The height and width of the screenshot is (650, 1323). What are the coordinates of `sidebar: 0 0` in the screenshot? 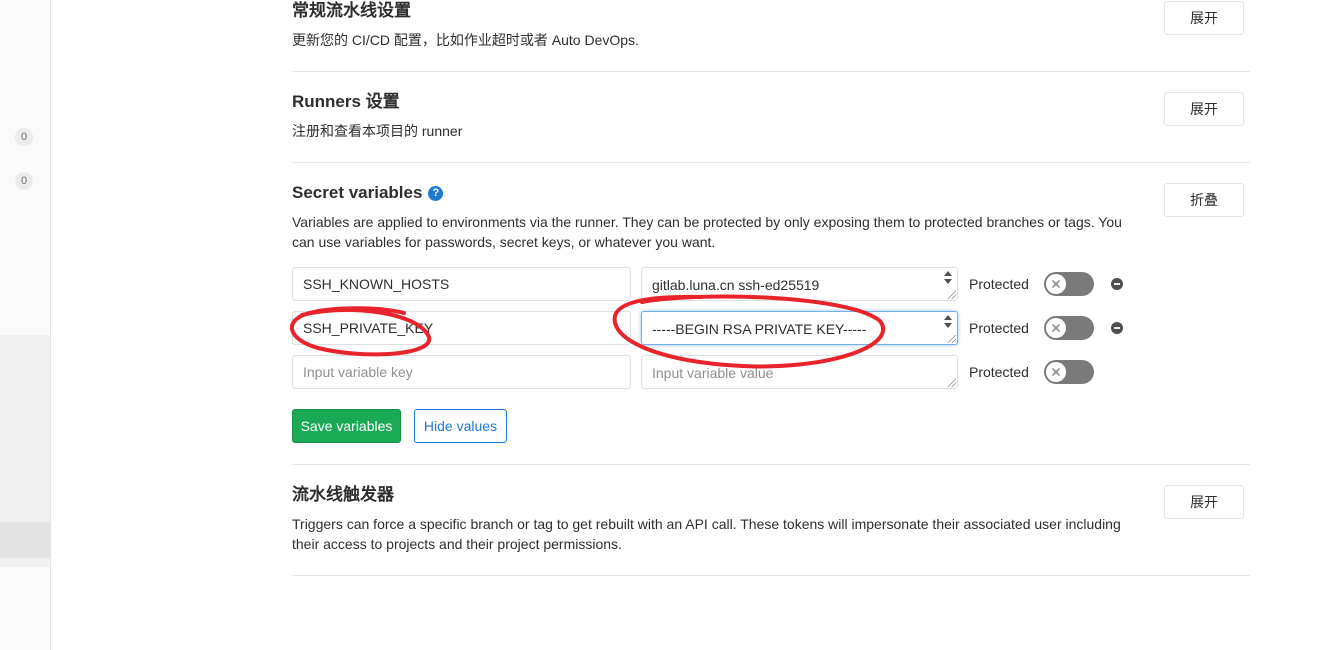 It's located at (25, 325).